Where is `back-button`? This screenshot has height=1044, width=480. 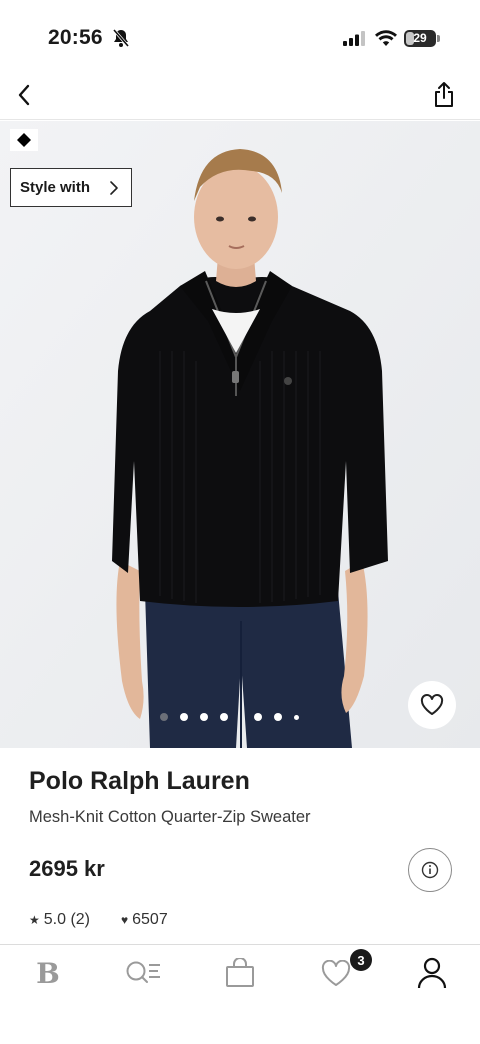 back-button is located at coordinates (24, 95).